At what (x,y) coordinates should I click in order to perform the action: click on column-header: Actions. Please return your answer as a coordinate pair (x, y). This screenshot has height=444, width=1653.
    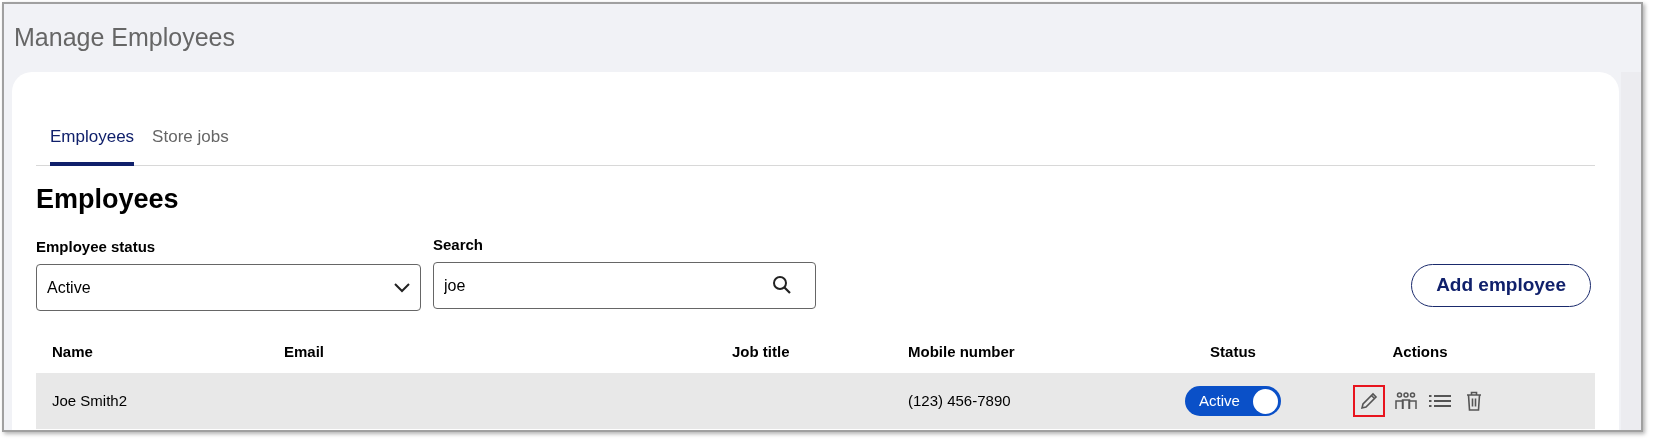
    Looking at the image, I should click on (1420, 351).